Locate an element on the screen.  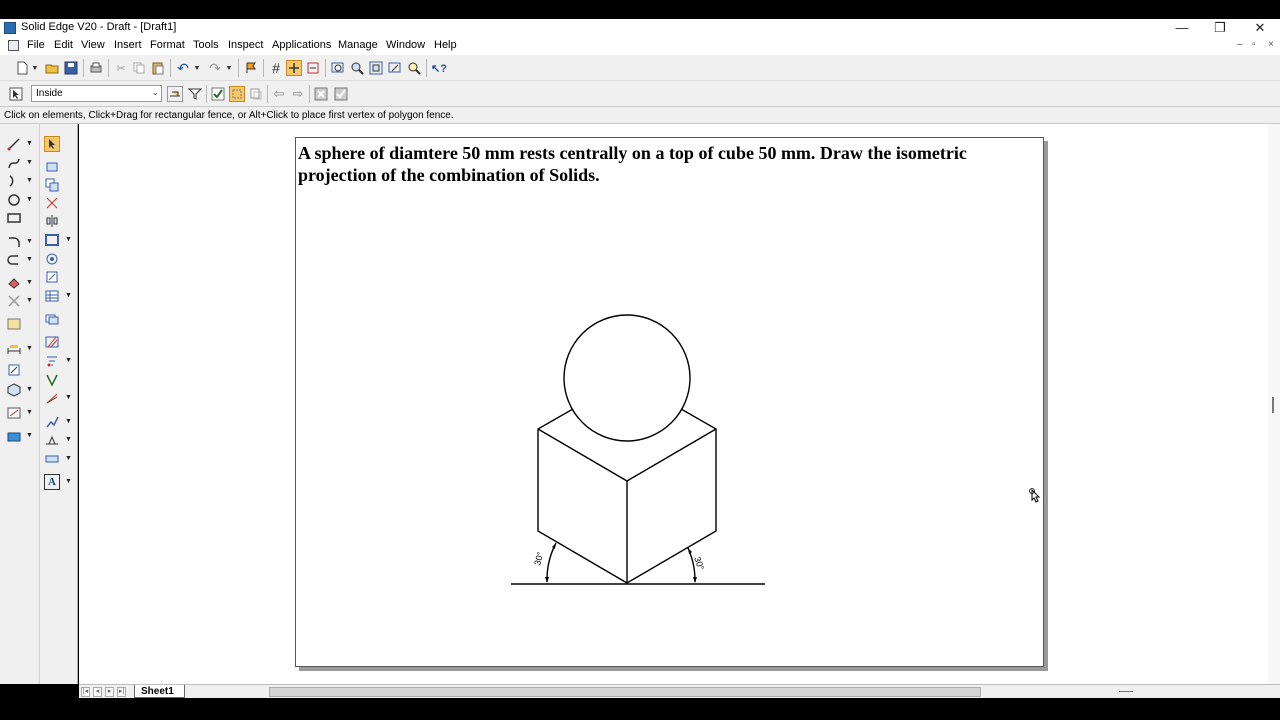
reject-icon is located at coordinates (321, 94).